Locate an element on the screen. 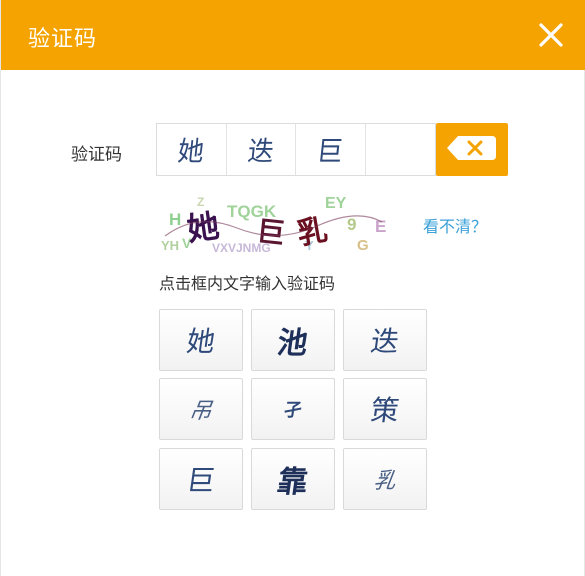 This screenshot has height=576, width=585. char-choice-8: 靠 is located at coordinates (293, 479).